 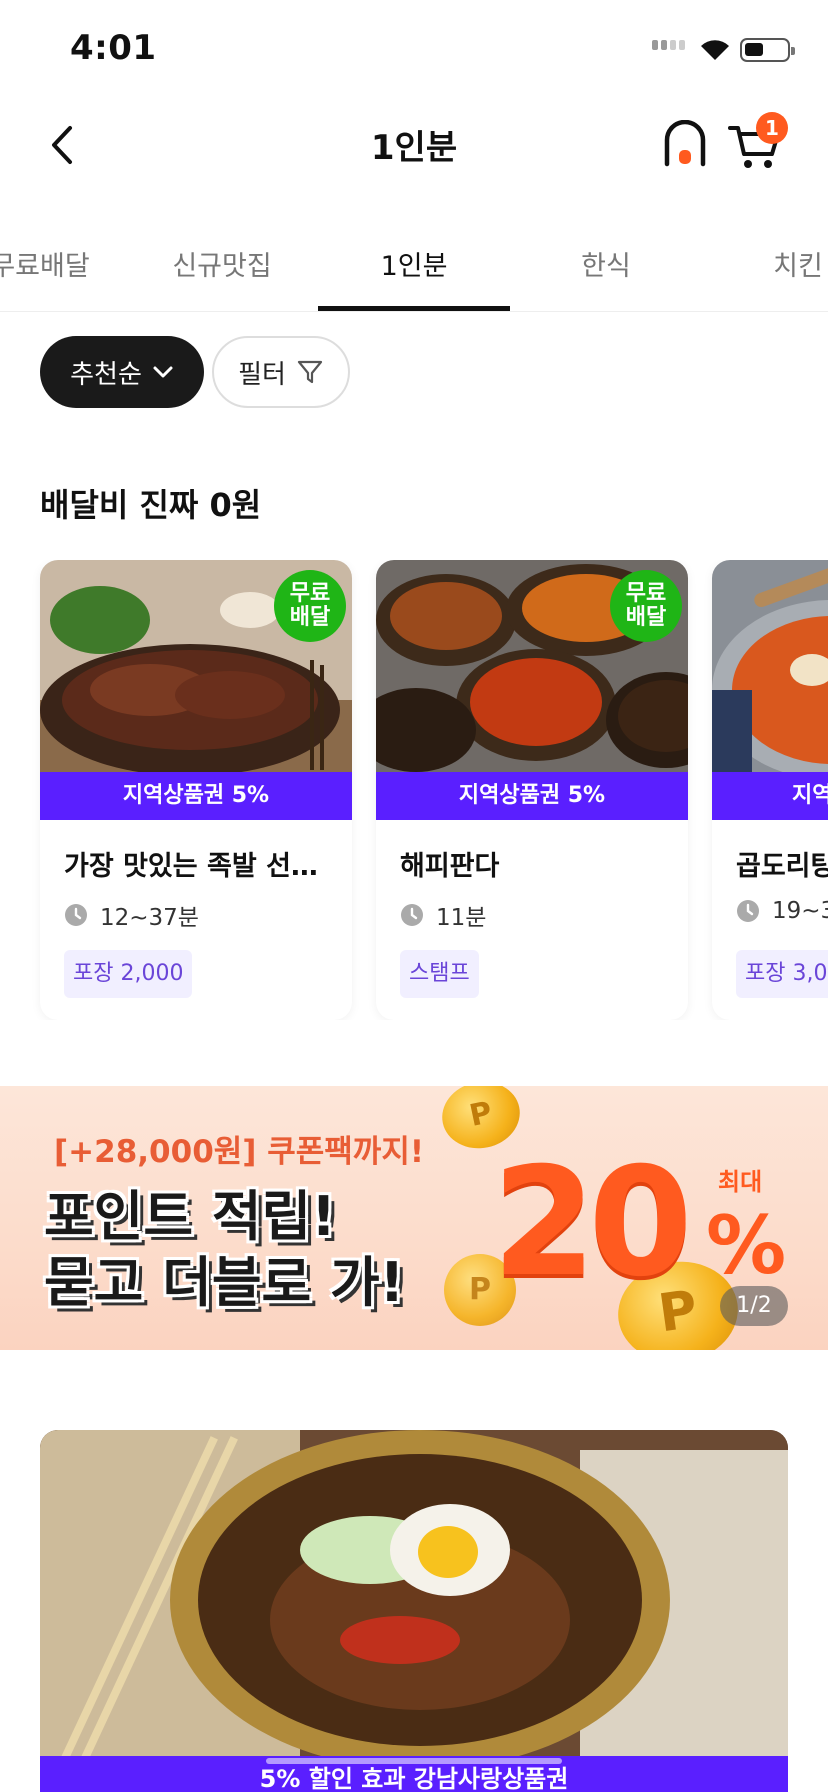 I want to click on home-icon, so click(x=685, y=144).